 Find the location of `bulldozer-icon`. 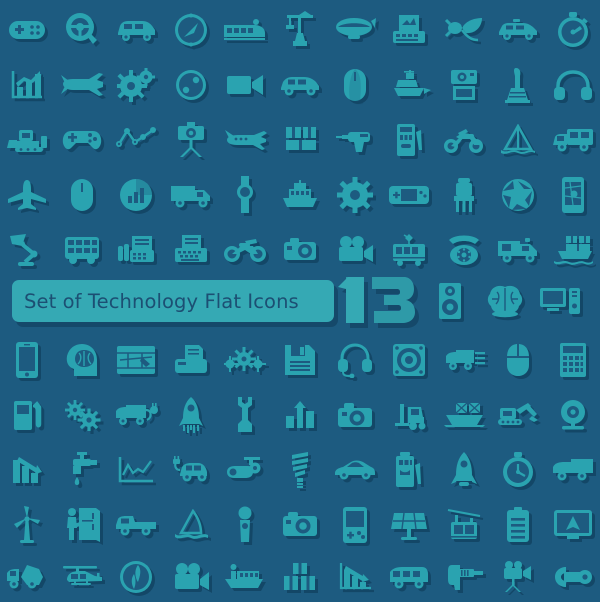

bulldozer-icon is located at coordinates (27, 139).